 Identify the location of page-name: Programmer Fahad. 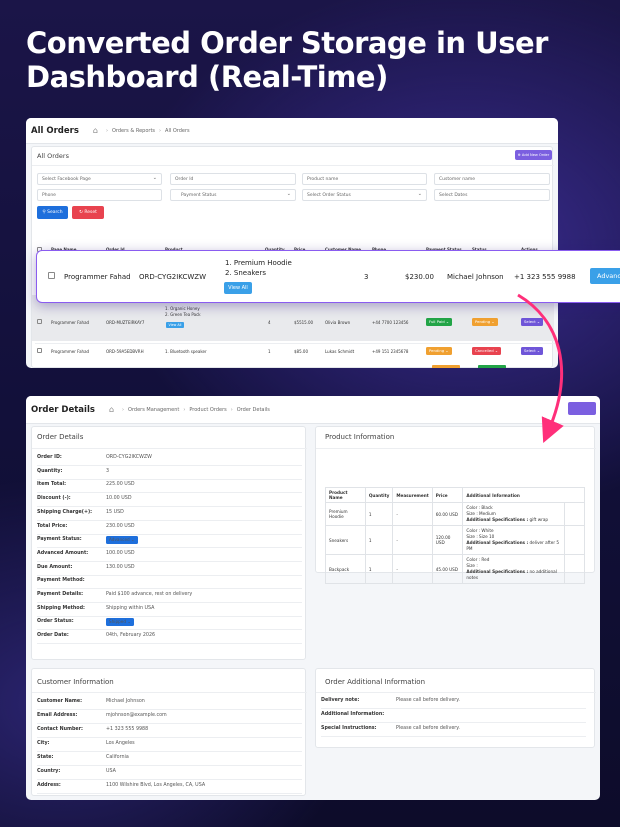
(97, 277).